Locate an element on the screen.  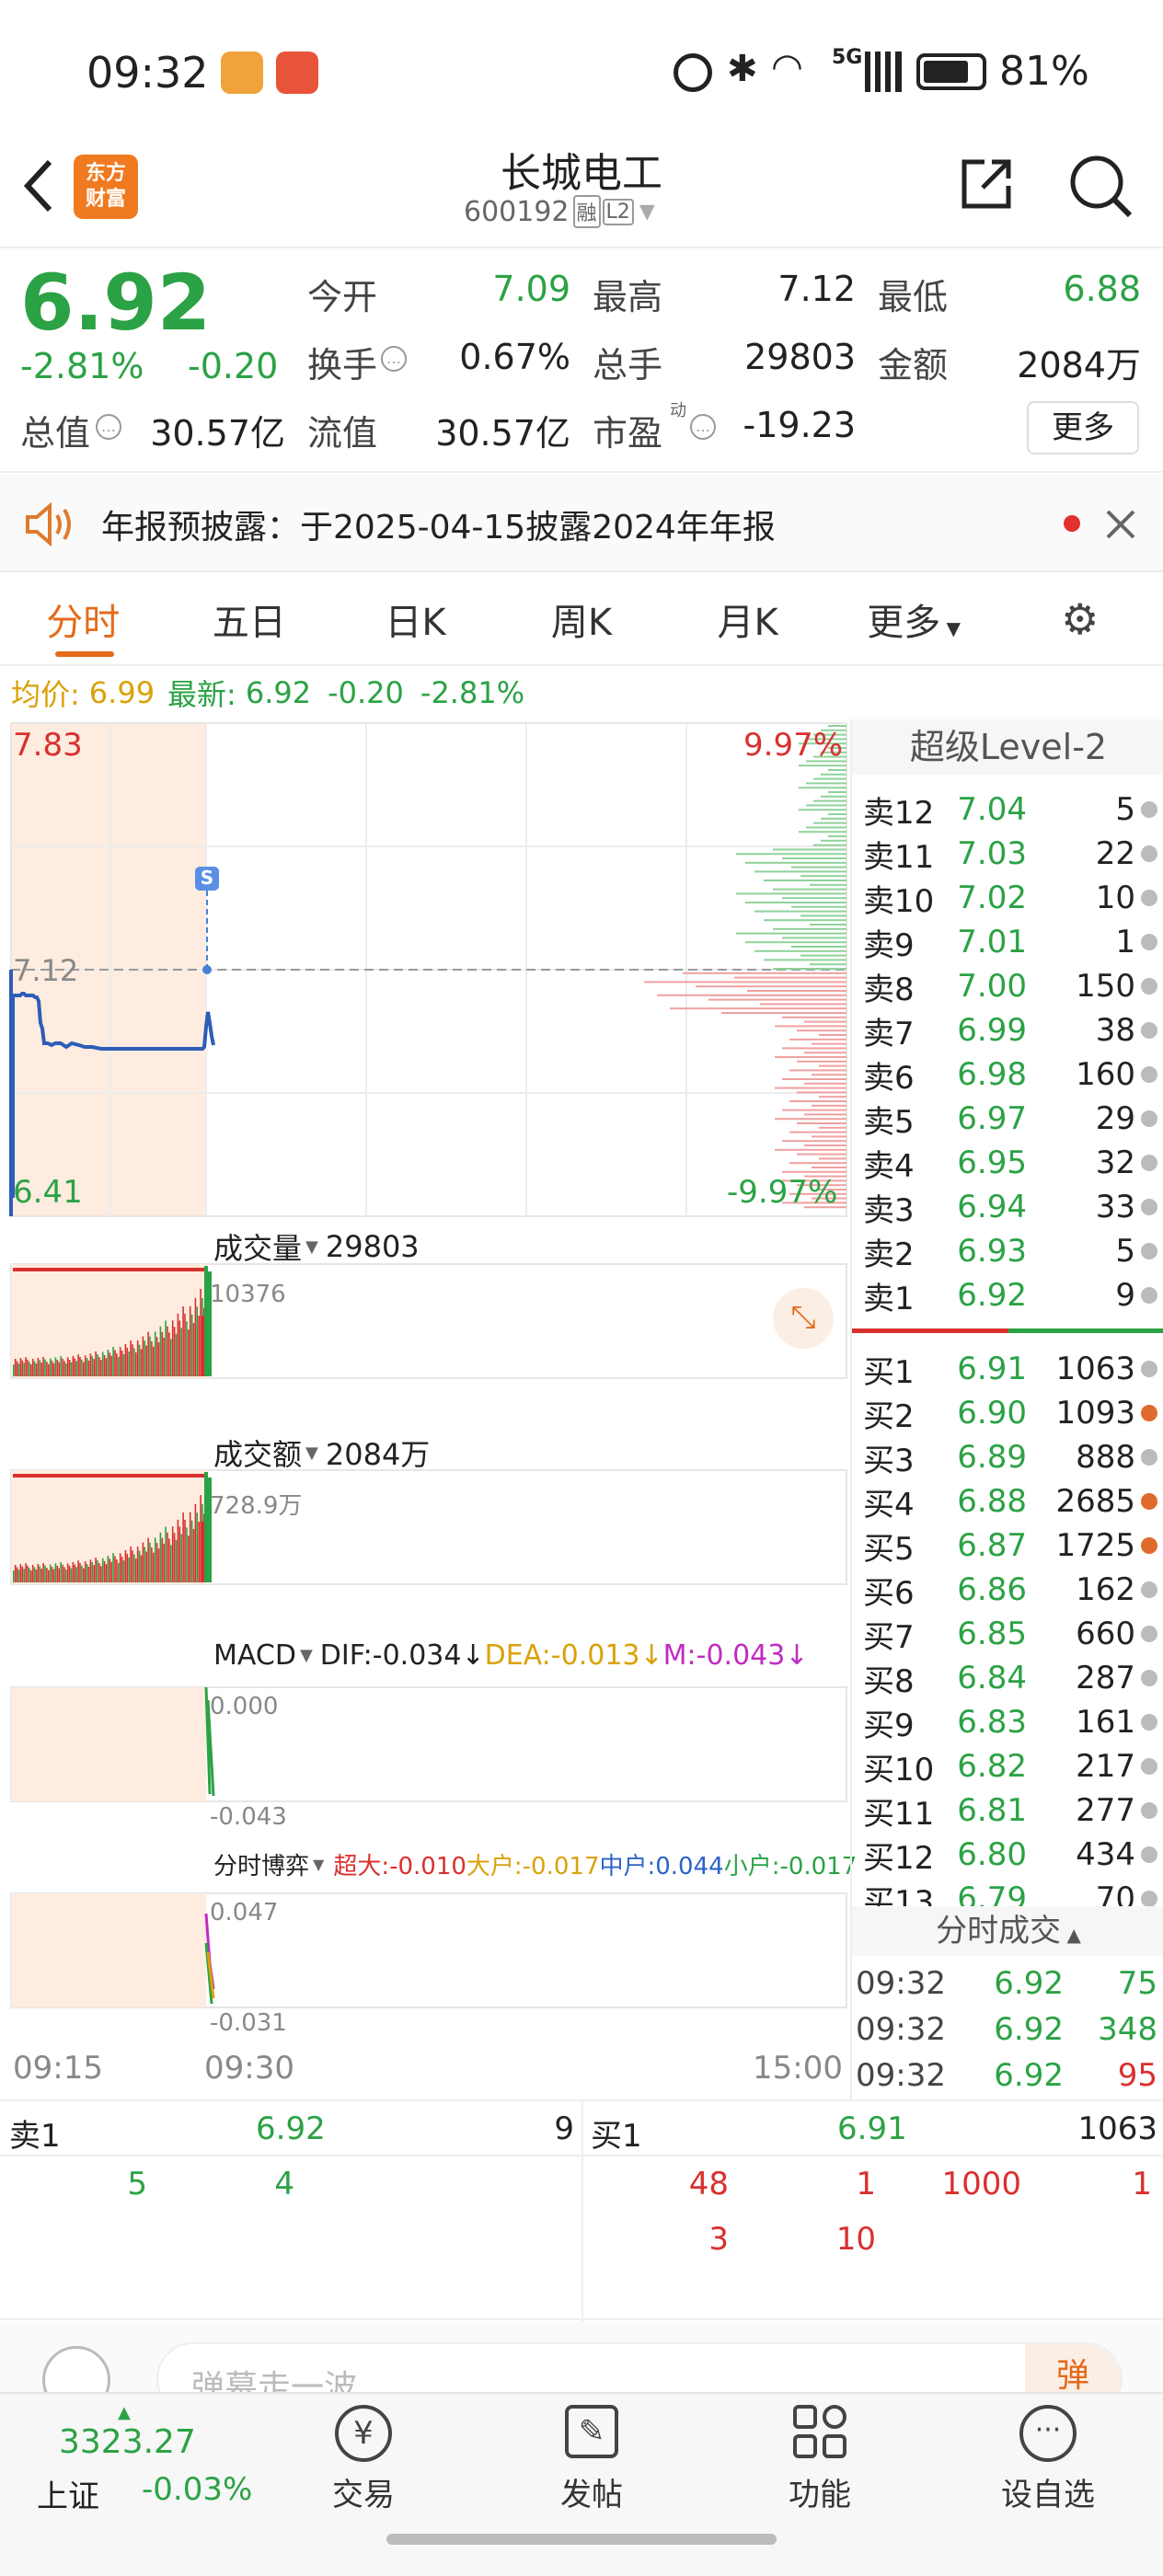
macd-top: 0.000 is located at coordinates (245, 1706).